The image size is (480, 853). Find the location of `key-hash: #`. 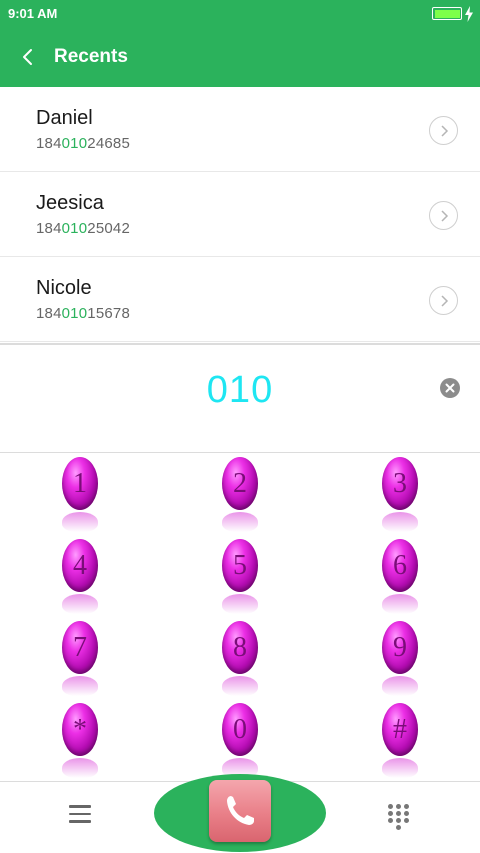

key-hash: # is located at coordinates (400, 740).